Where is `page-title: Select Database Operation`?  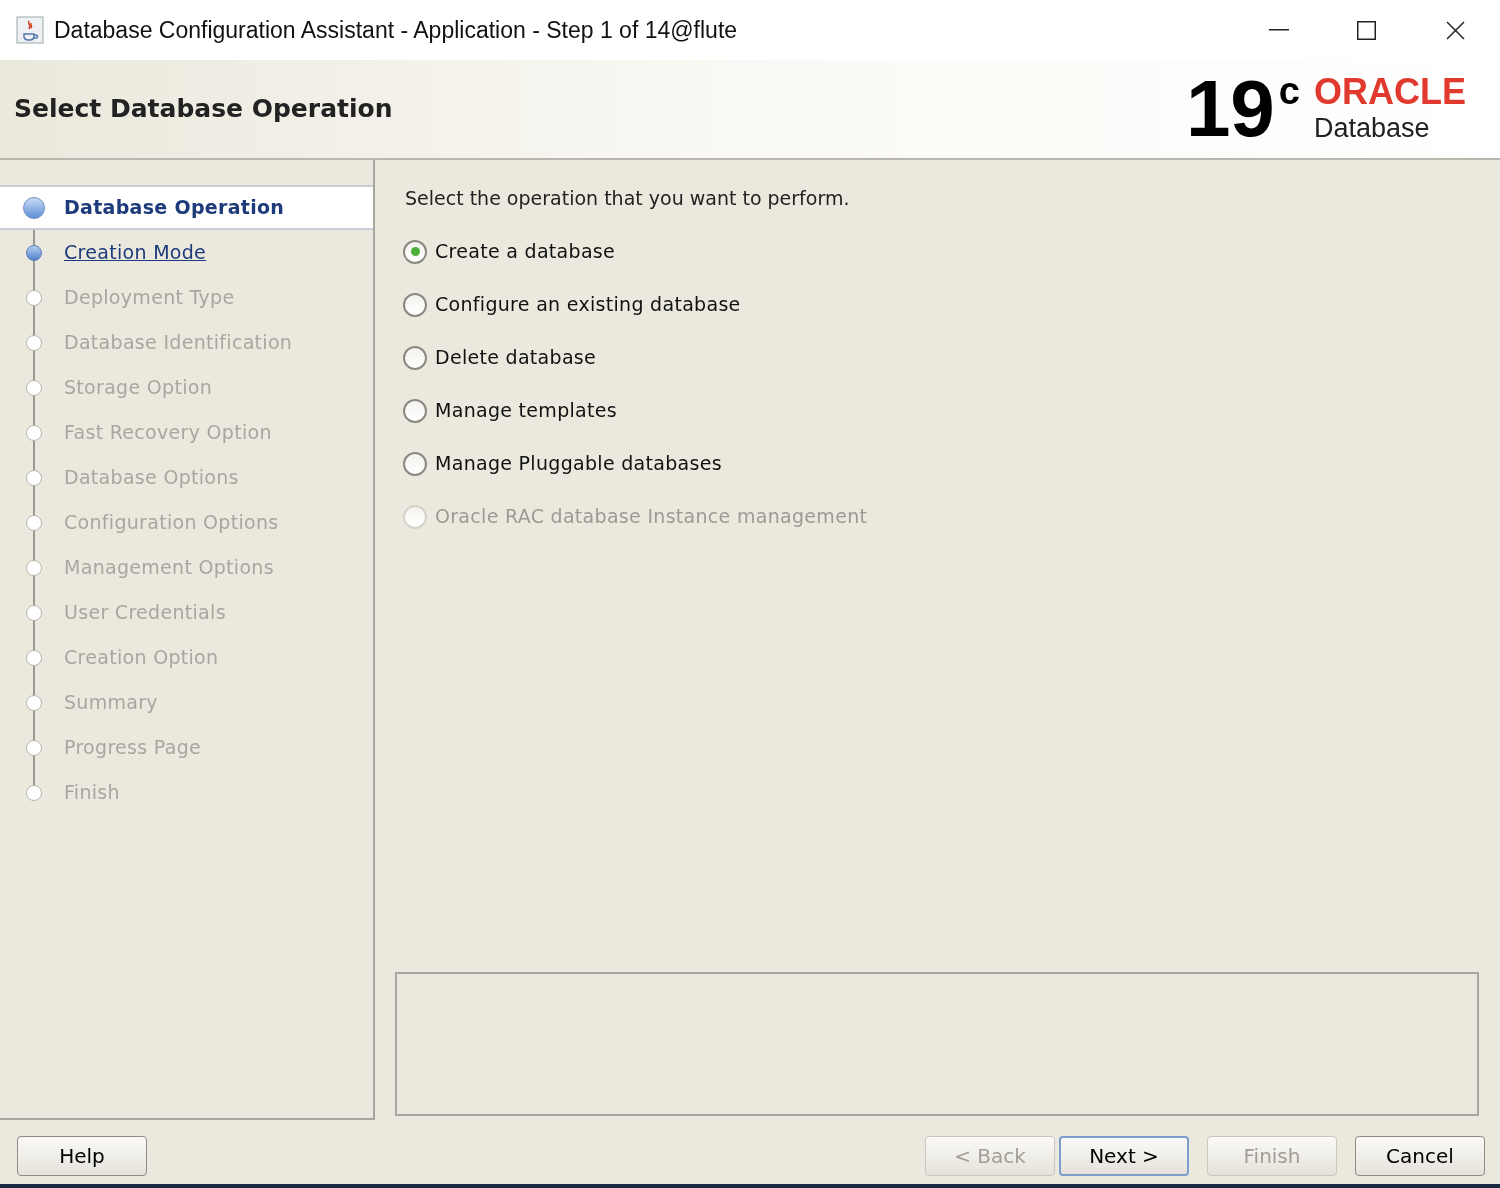
page-title: Select Database Operation is located at coordinates (203, 109).